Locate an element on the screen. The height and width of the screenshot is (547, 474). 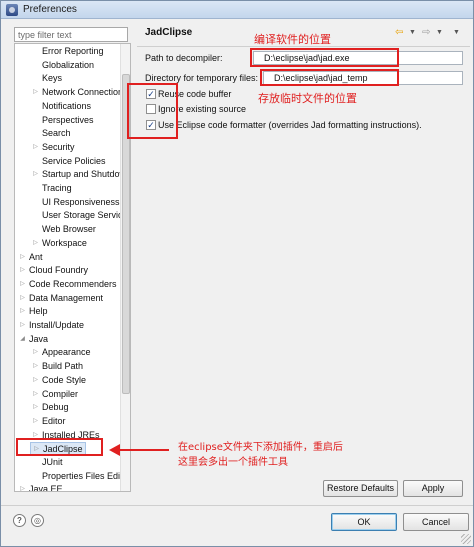
tree-item: User Storage Service is located at coordinates (80, 215).